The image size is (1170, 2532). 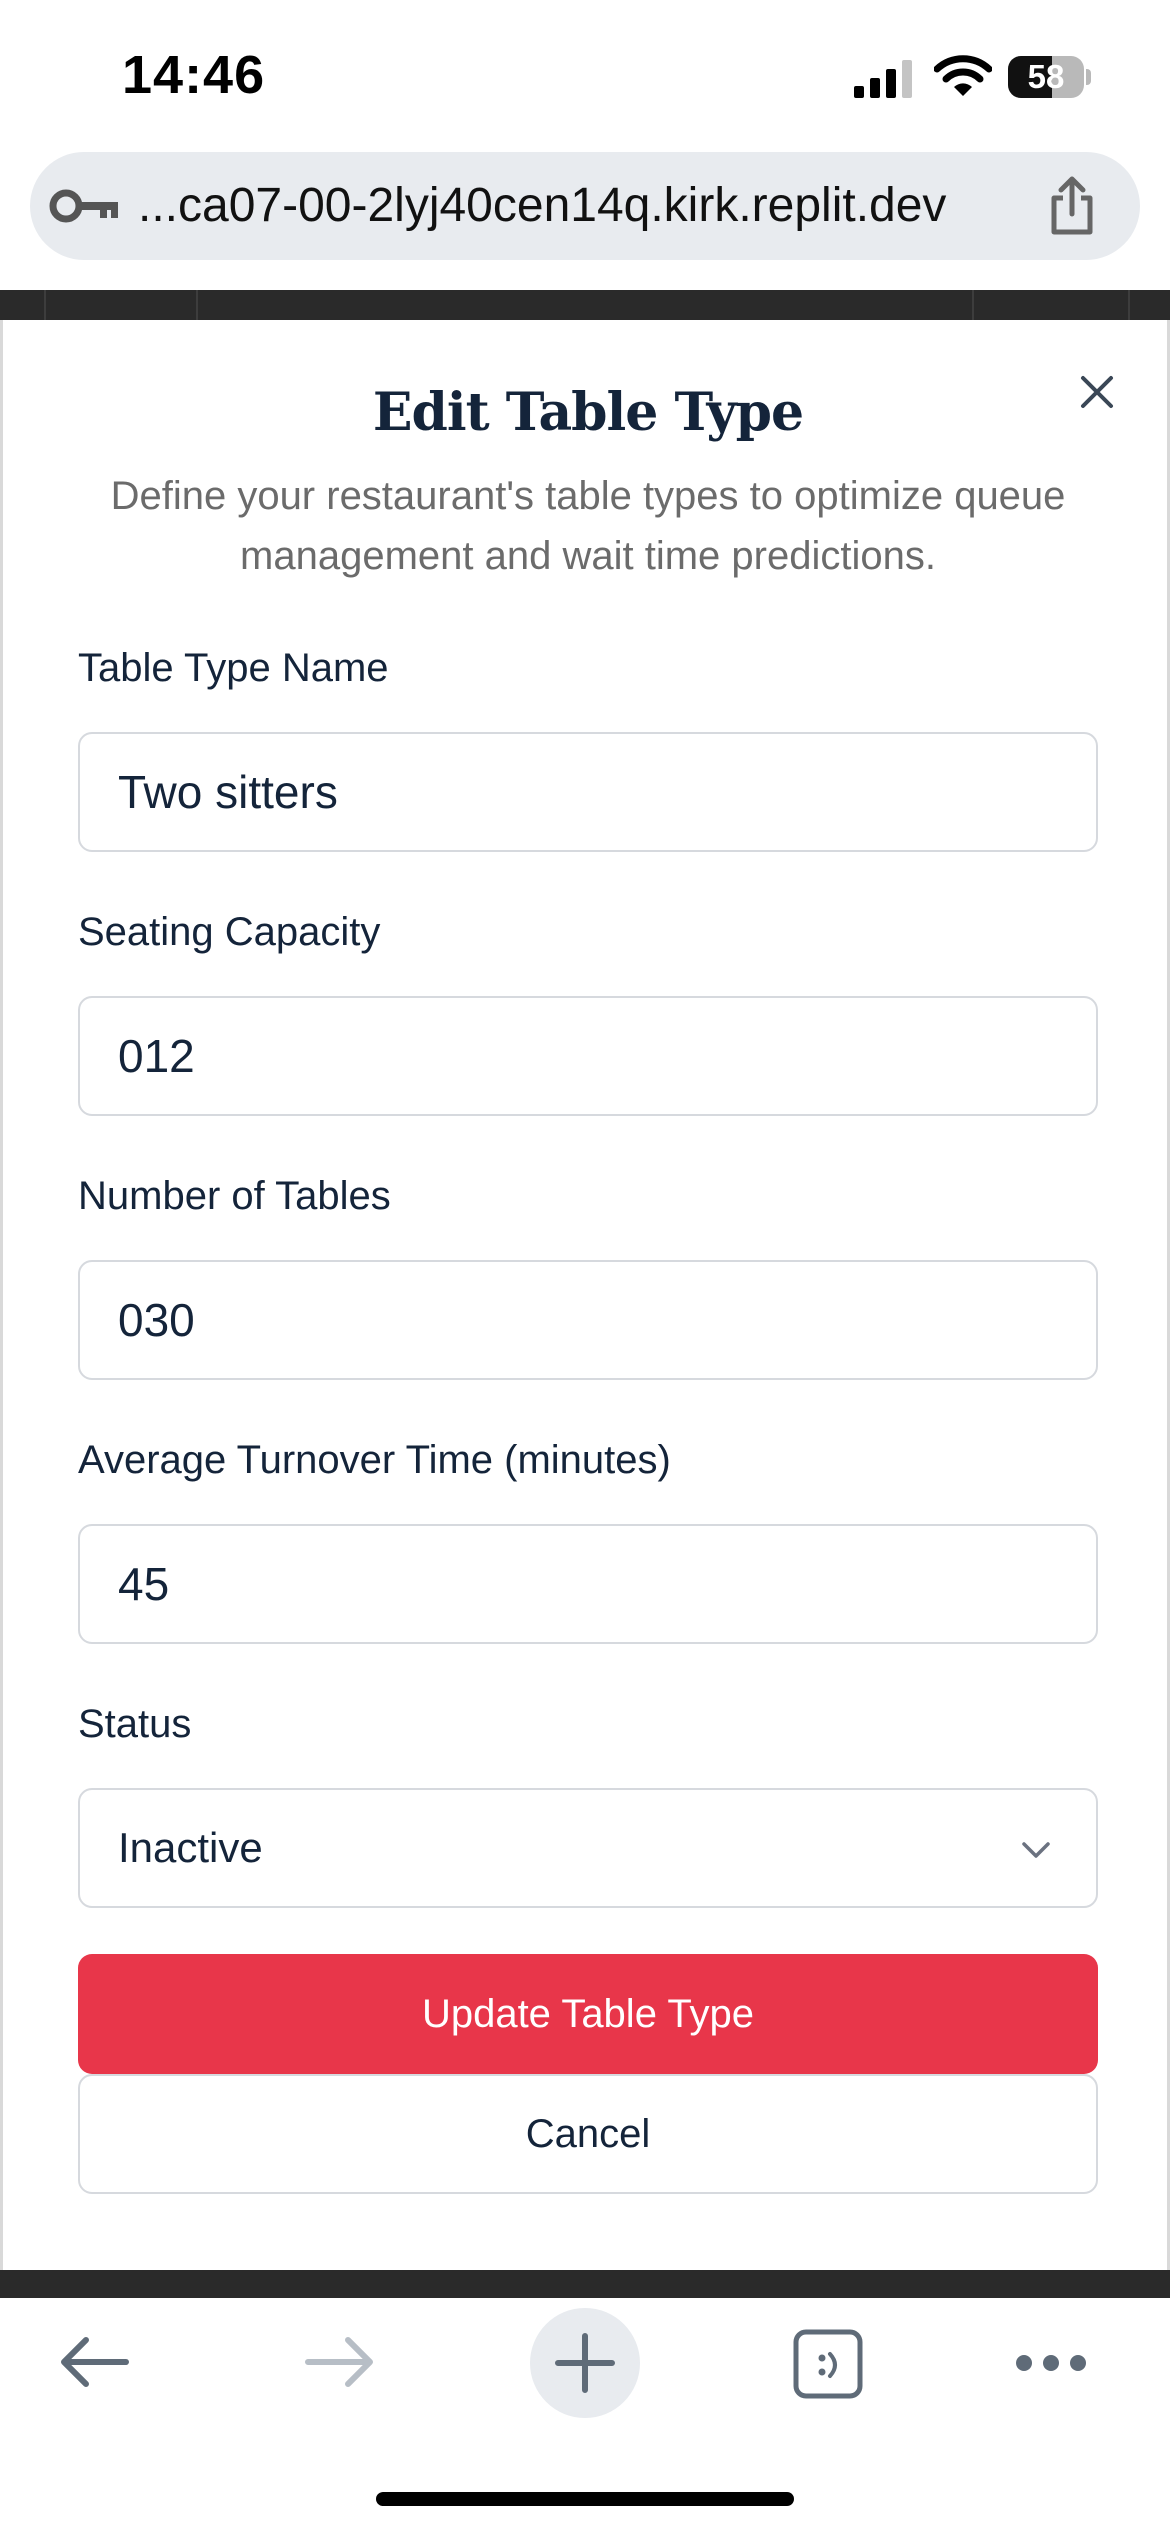 I want to click on new-tab-button, so click(x=585, y=2363).